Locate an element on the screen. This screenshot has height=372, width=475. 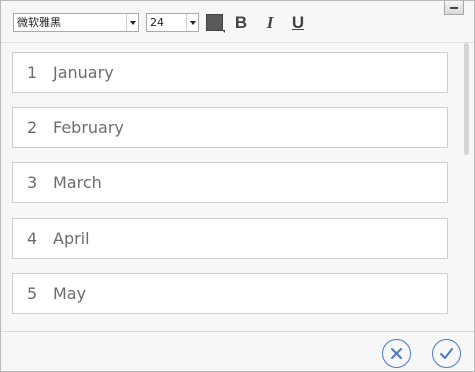
scrollbar-thumb is located at coordinates (466, 99).